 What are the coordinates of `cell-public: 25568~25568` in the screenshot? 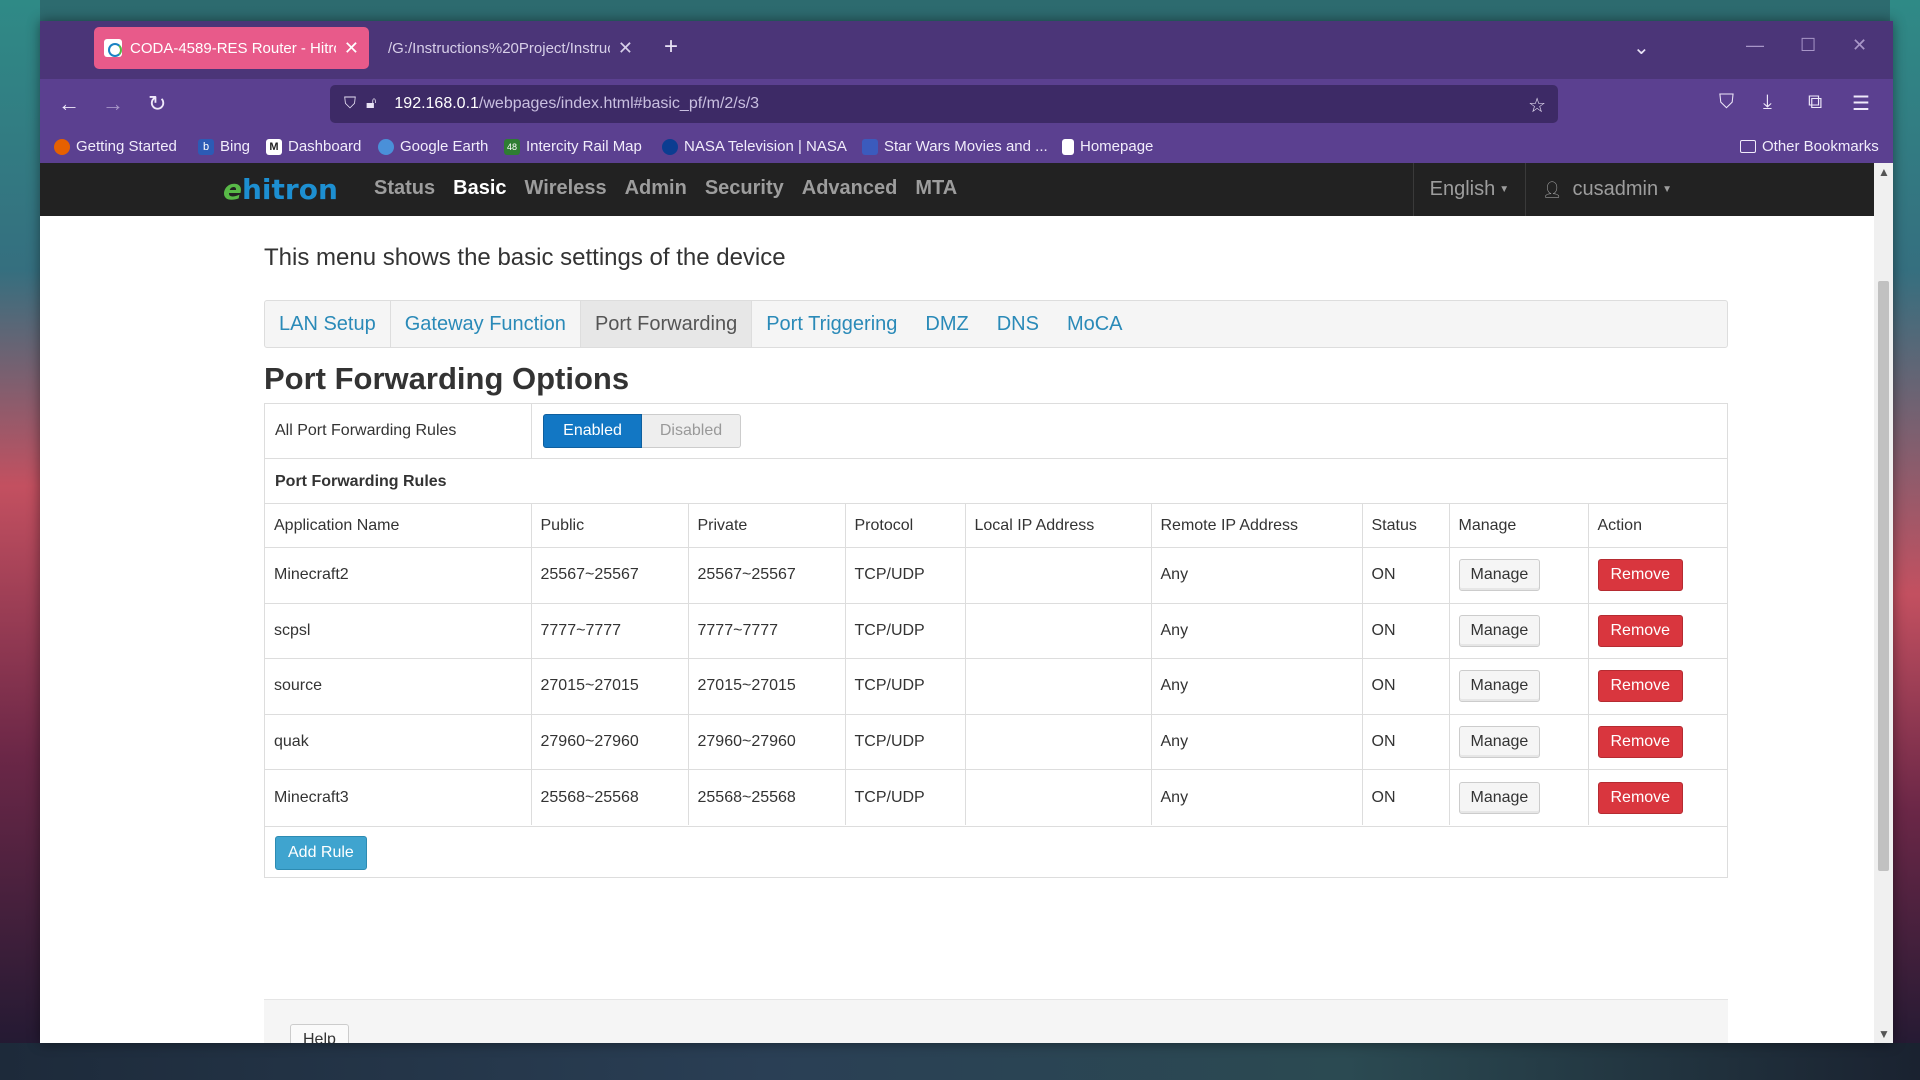 It's located at (610, 797).